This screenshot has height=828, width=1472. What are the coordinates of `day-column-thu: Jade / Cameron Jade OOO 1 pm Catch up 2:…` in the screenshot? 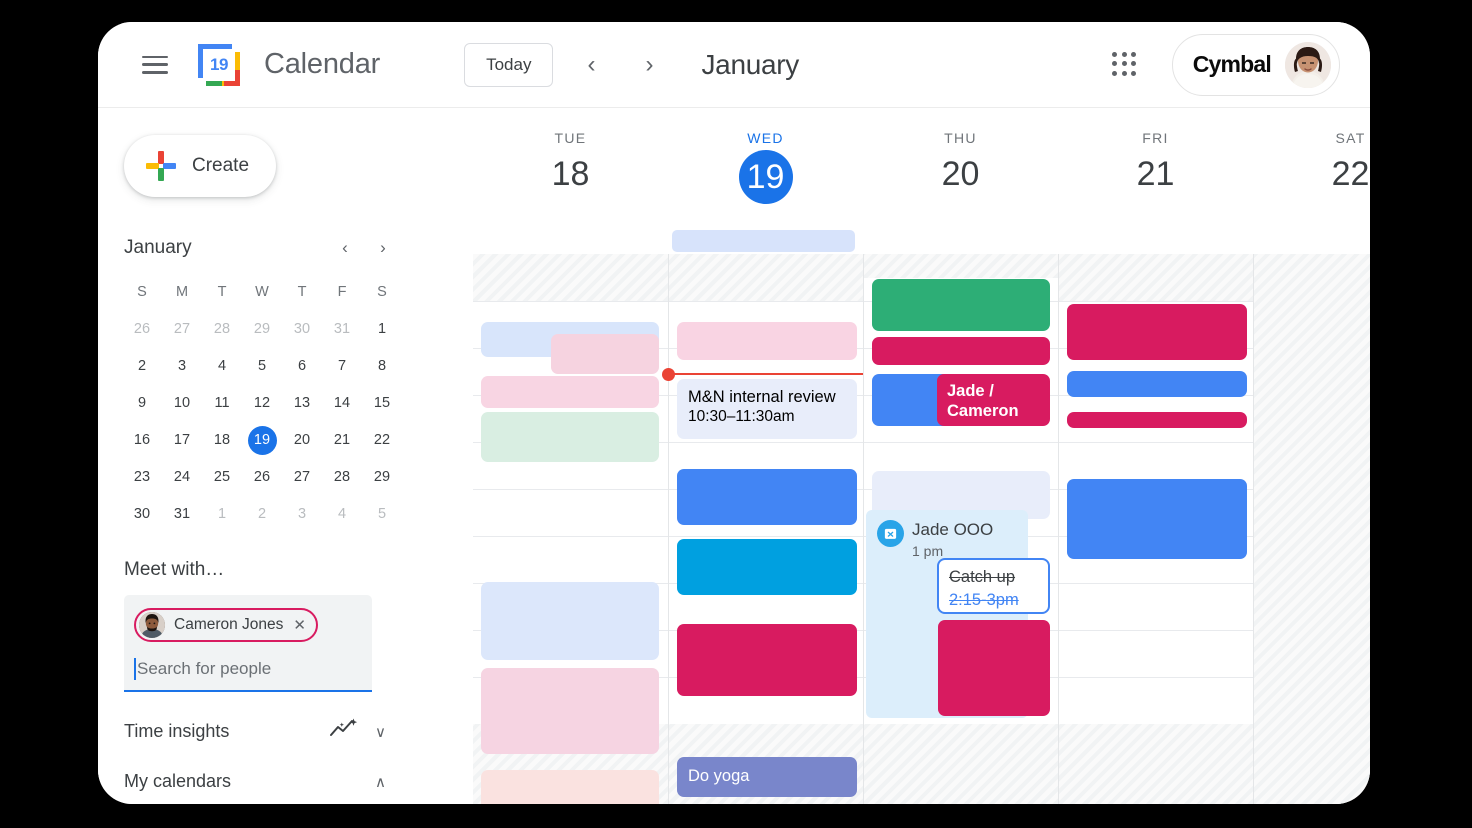 It's located at (960, 529).